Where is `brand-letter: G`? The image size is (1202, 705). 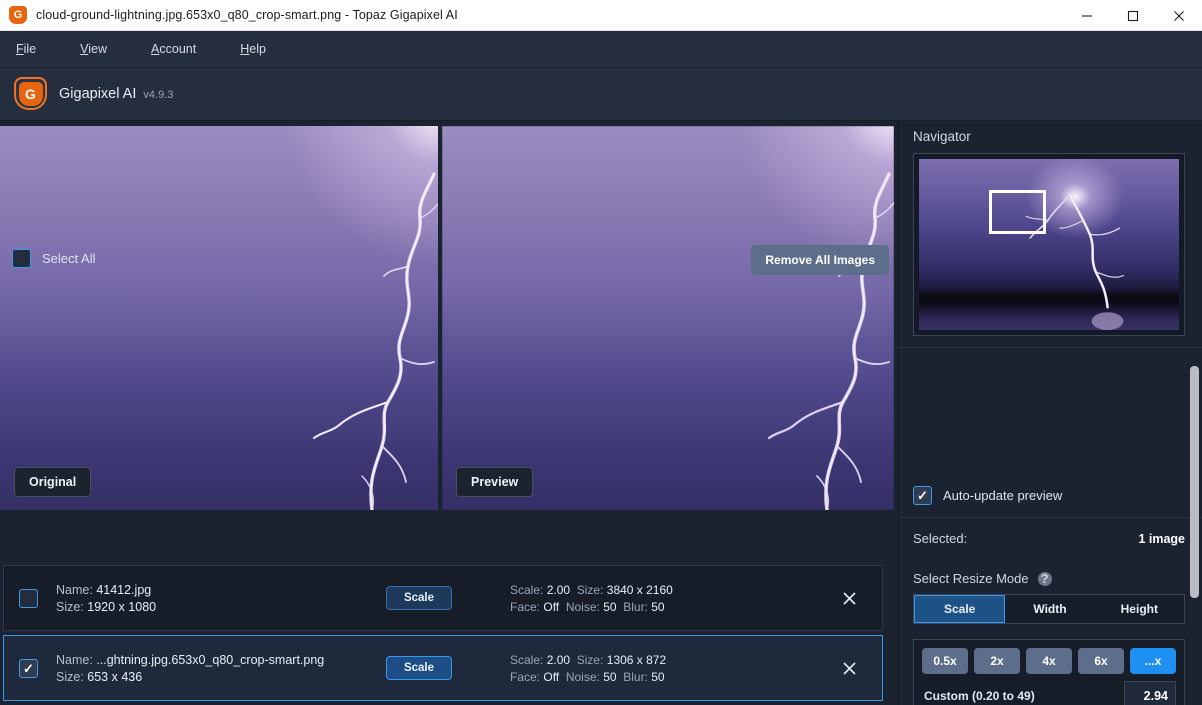 brand-letter: G is located at coordinates (30, 93).